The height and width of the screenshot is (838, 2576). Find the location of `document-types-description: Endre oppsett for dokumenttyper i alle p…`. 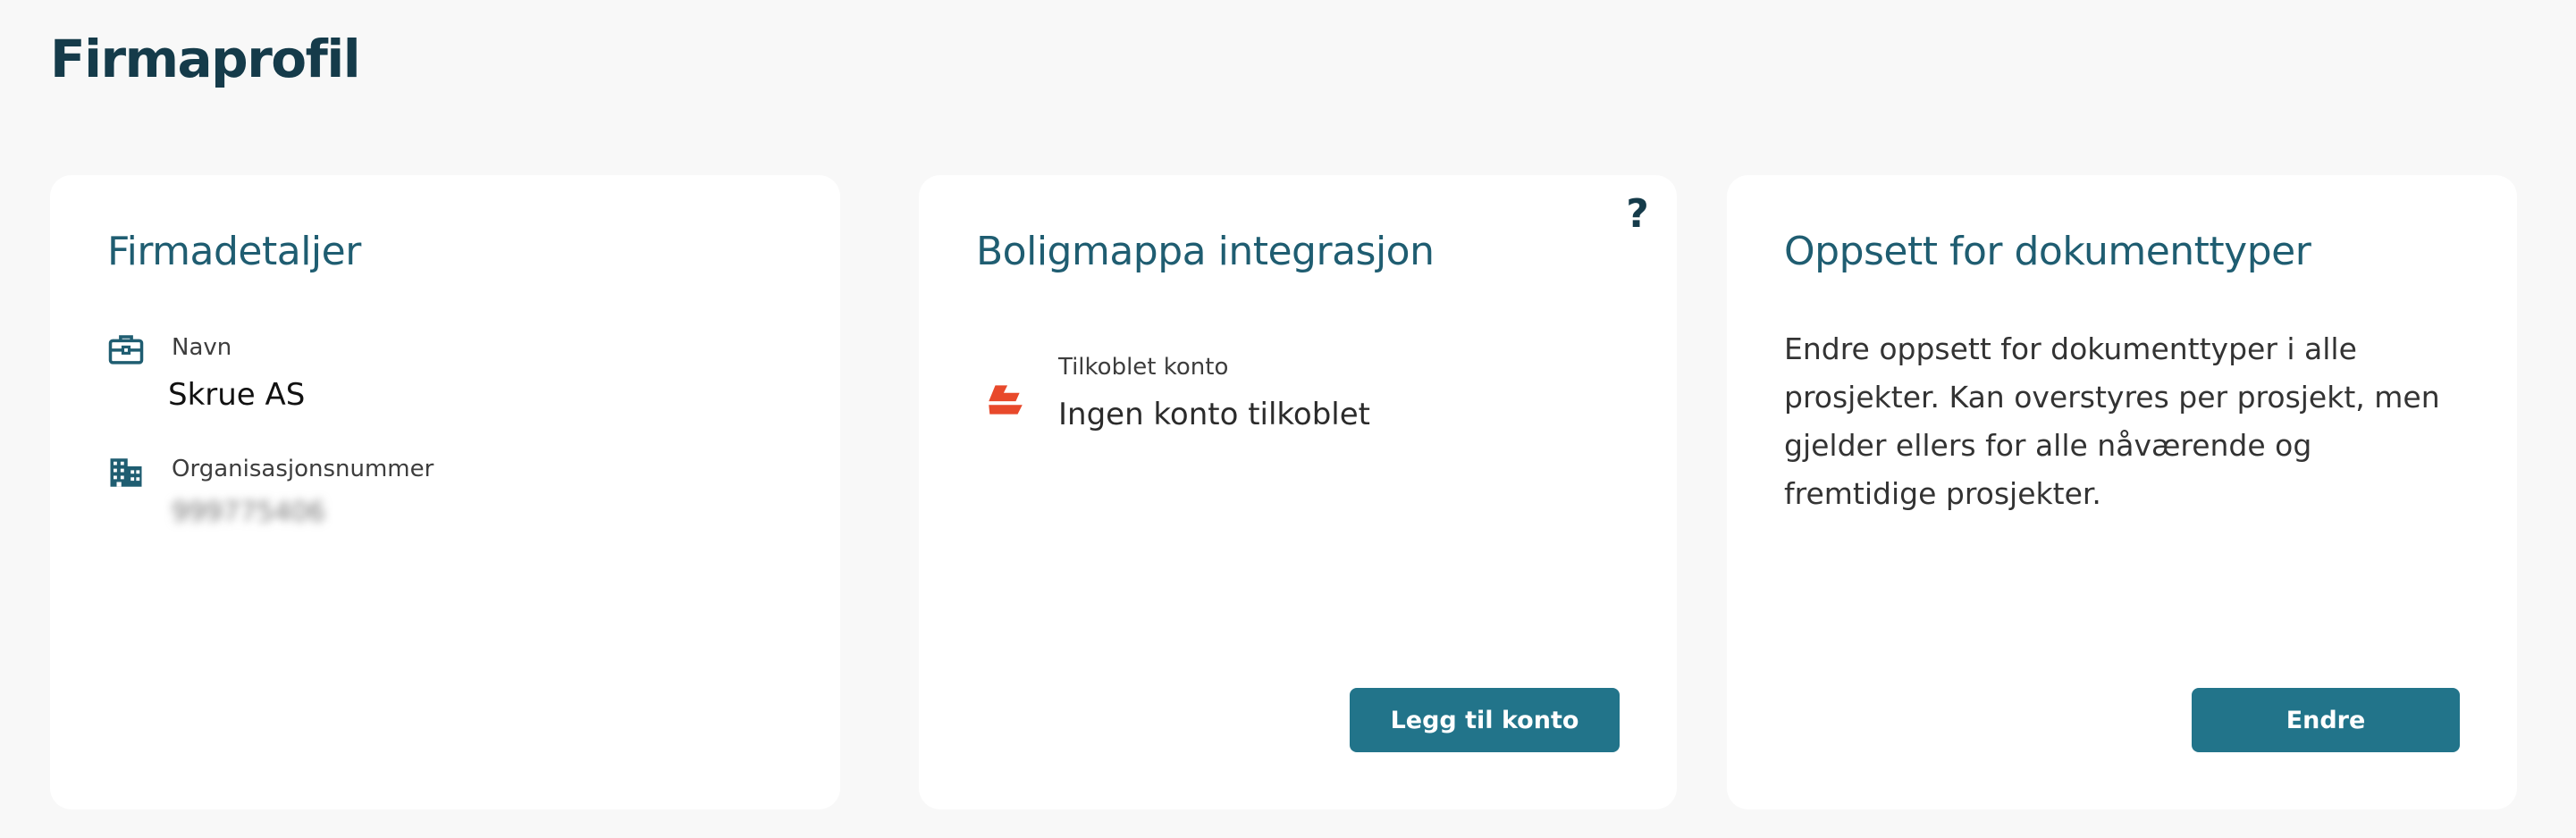

document-types-description: Endre oppsett for dokumenttyper i alle p… is located at coordinates (2112, 421).